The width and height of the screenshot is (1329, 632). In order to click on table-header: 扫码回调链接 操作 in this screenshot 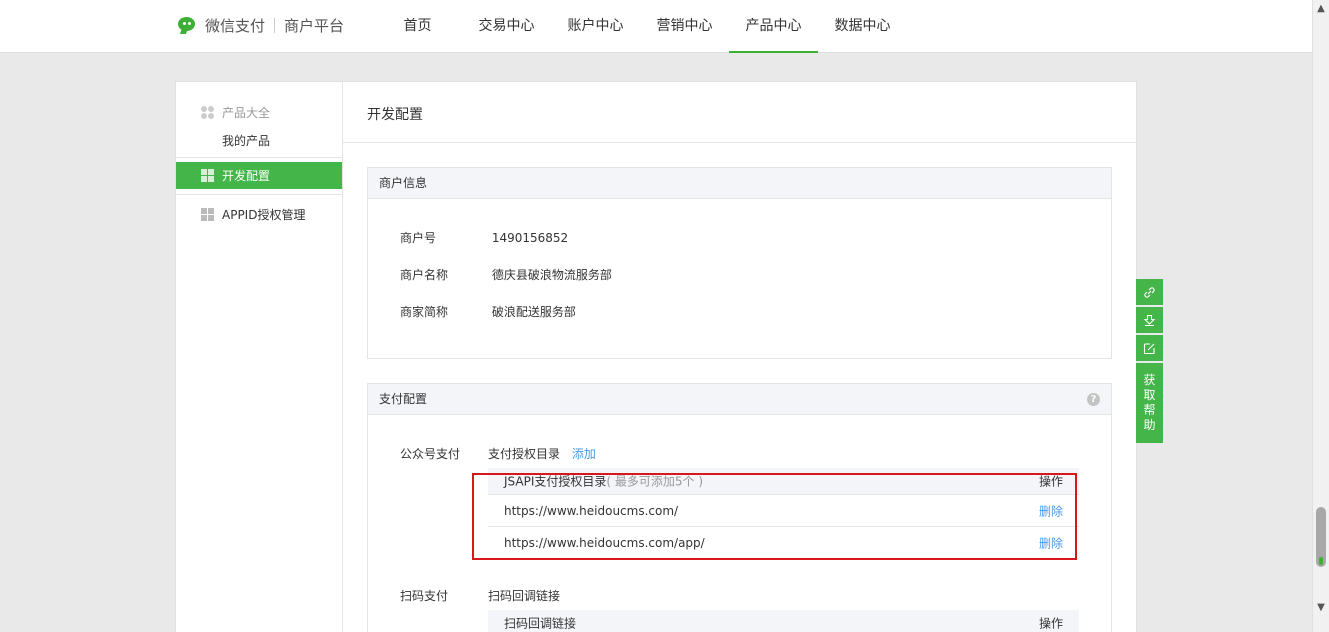, I will do `click(783, 621)`.